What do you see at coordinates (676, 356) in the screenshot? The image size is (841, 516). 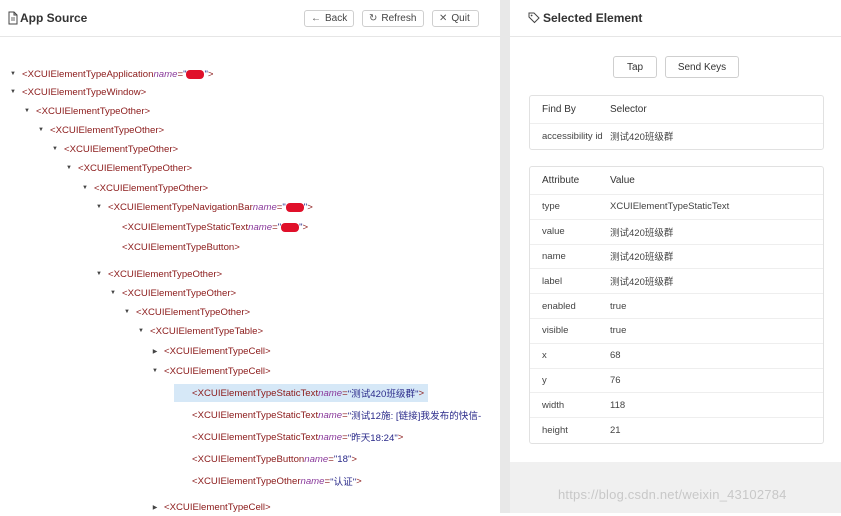 I see `attribute-row: x 68` at bounding box center [676, 356].